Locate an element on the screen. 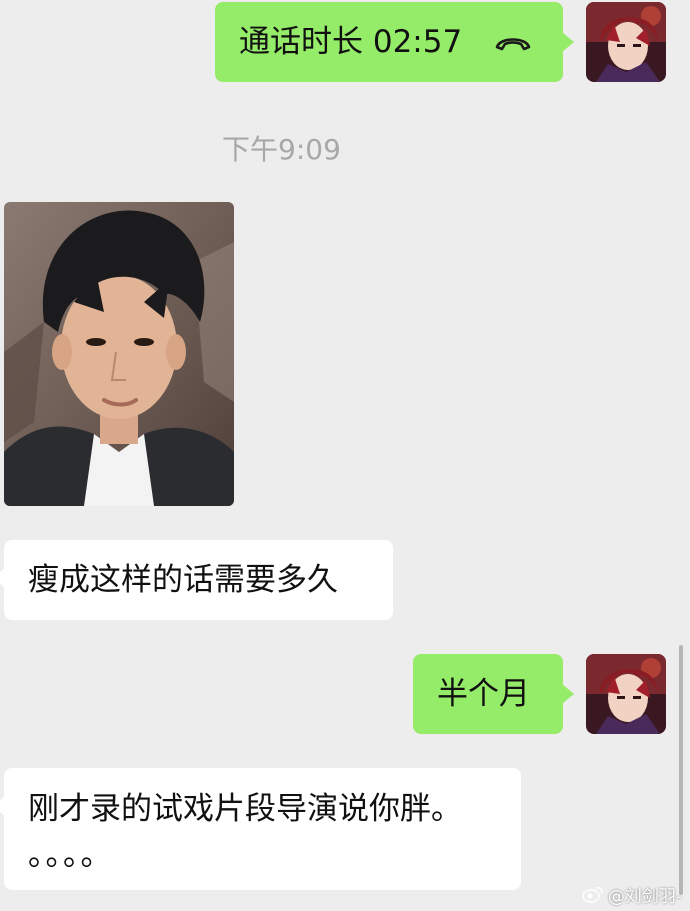  weibo-watermark: @刘剑羽- is located at coordinates (632, 897).